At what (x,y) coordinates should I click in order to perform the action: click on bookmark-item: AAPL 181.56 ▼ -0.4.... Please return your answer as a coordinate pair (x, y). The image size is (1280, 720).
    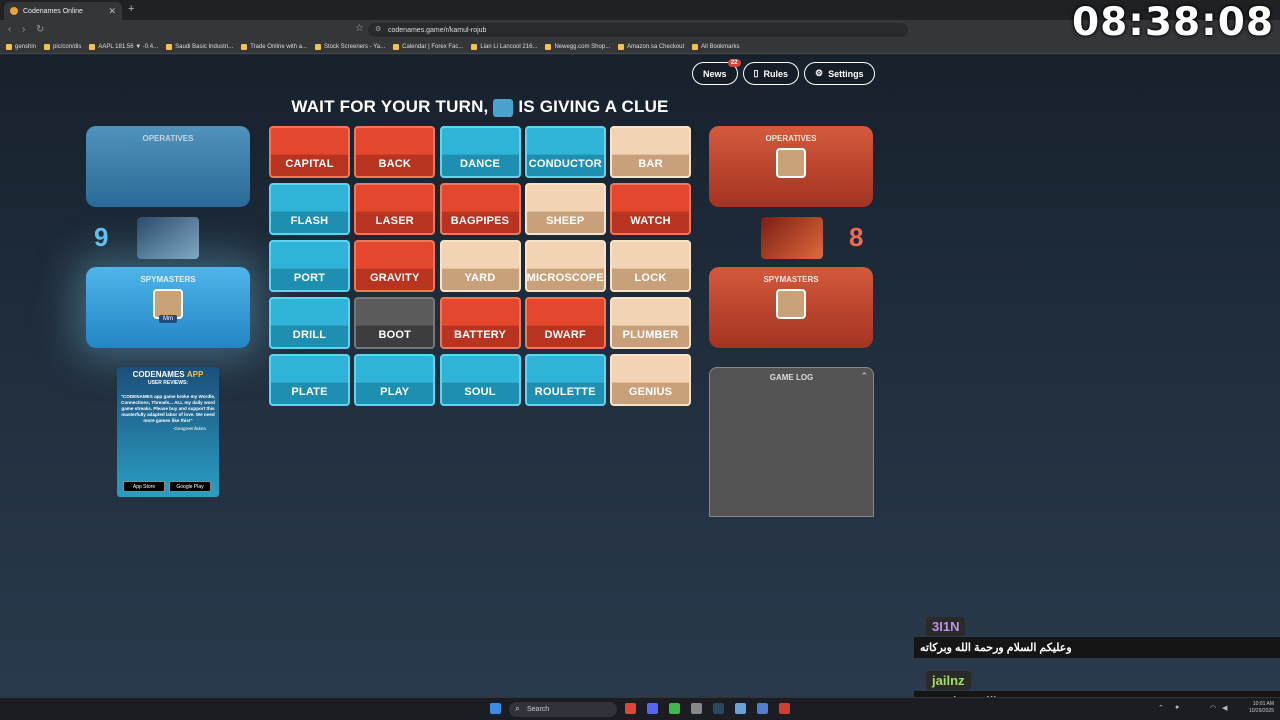
    Looking at the image, I should click on (123, 46).